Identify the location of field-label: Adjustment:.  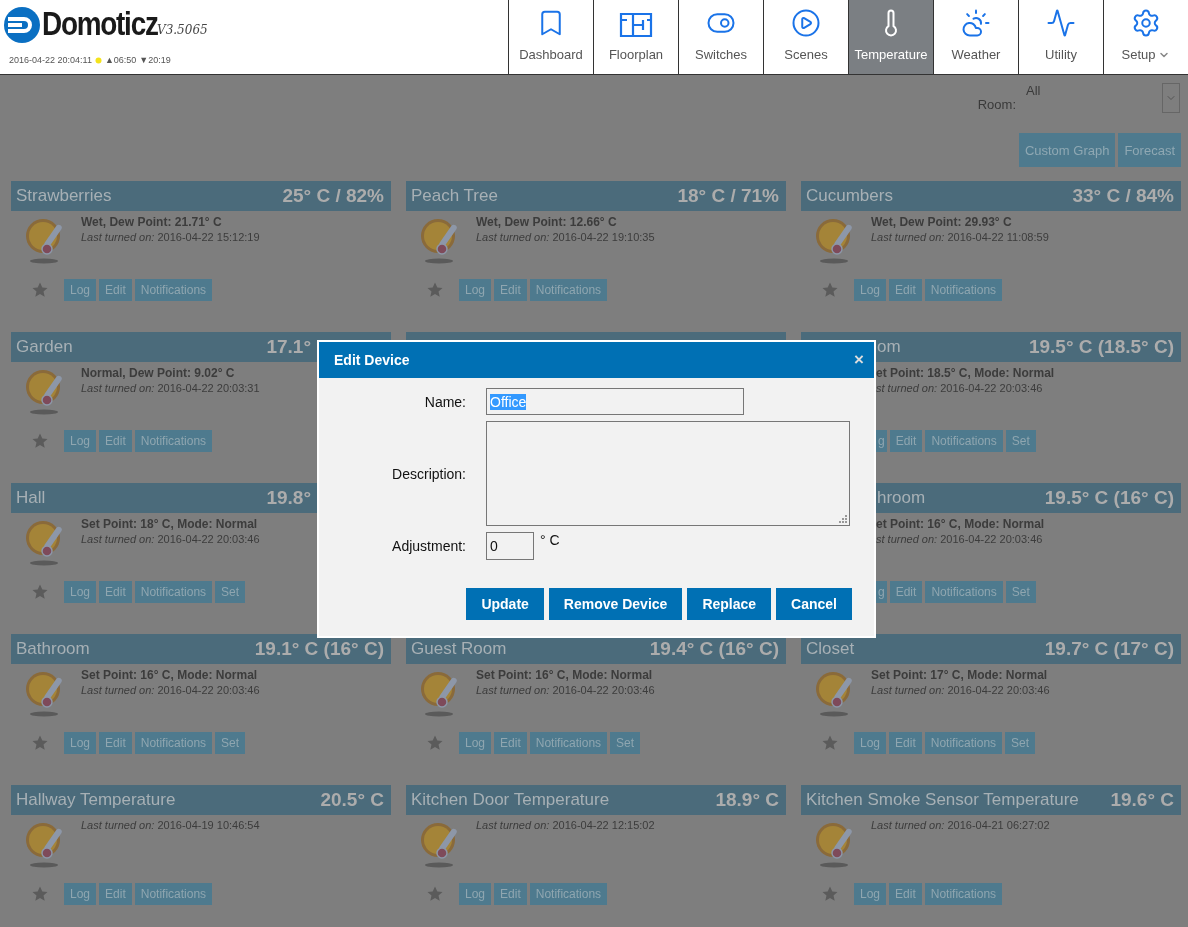
(429, 546).